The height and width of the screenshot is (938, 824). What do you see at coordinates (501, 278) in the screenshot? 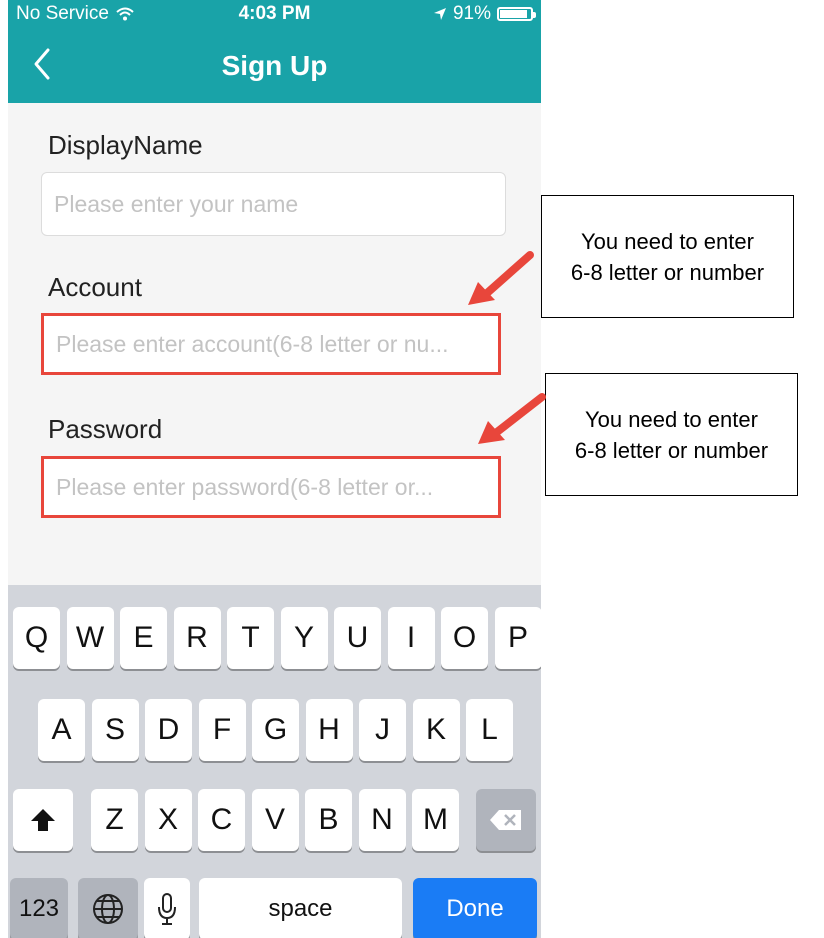
I see `arrow-to-account` at bounding box center [501, 278].